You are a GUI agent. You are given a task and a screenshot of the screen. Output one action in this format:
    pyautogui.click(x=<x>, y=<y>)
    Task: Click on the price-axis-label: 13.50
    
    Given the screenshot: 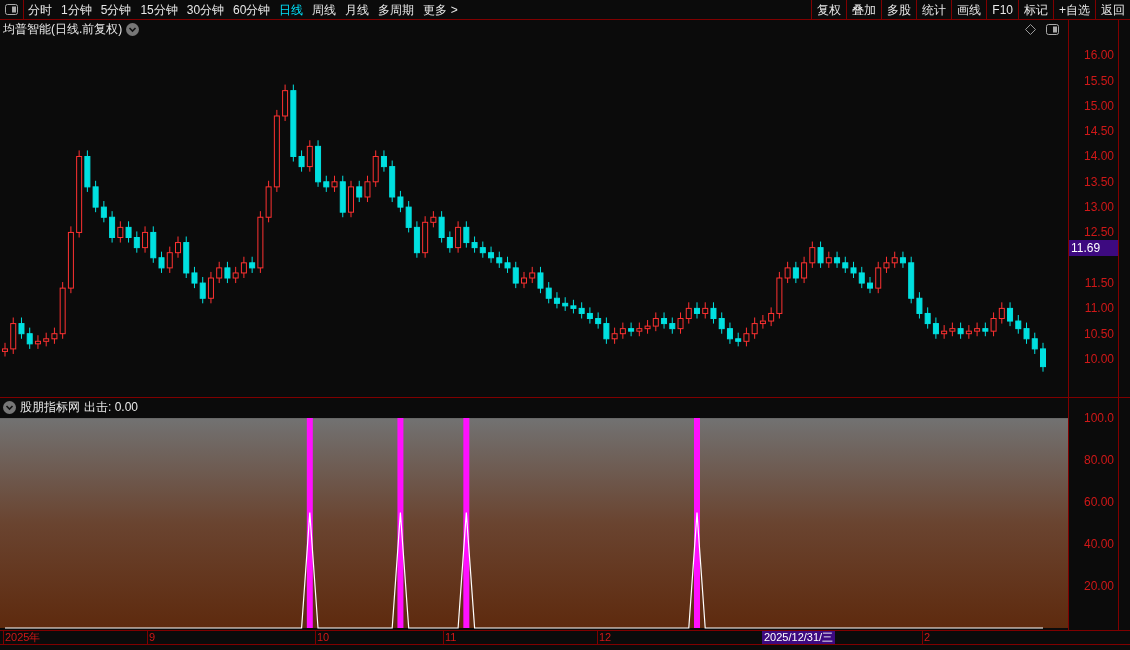 What is the action you would take?
    pyautogui.click(x=1098, y=181)
    